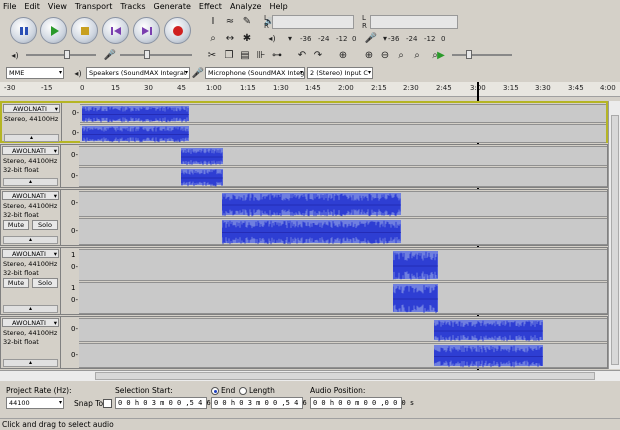 The image size is (620, 430). Describe the element at coordinates (32, 122) in the screenshot. I see `track-control-panel: ✕AWOLNATI▾Stereo, 44100Hz▴` at that location.